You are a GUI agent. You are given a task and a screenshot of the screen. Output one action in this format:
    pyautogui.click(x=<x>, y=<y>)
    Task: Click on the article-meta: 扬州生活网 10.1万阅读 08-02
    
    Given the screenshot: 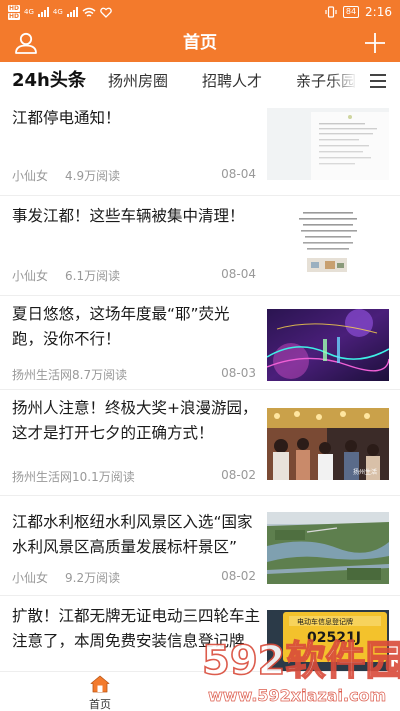 What is the action you would take?
    pyautogui.click(x=134, y=476)
    